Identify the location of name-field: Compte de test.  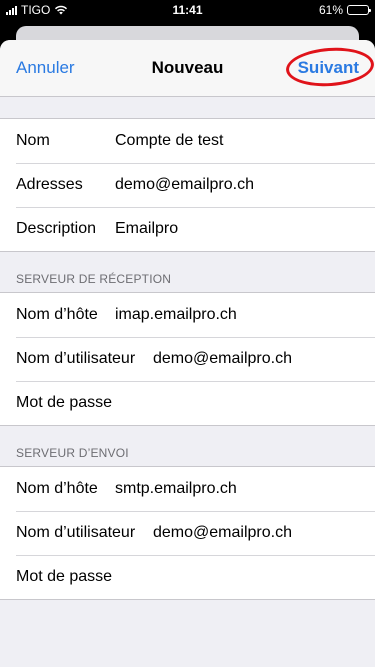
(245, 141).